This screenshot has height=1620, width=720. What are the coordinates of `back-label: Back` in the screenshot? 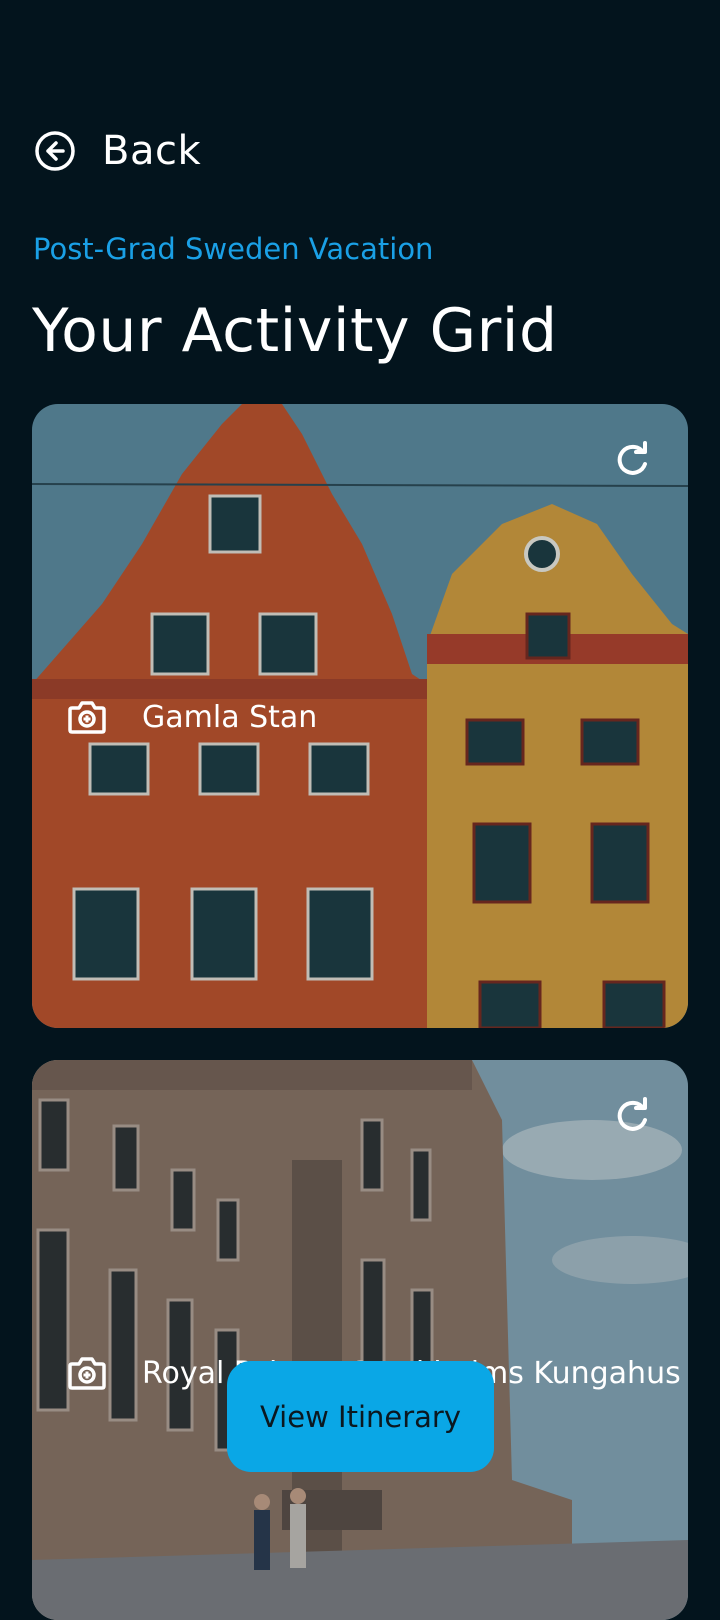 It's located at (152, 151).